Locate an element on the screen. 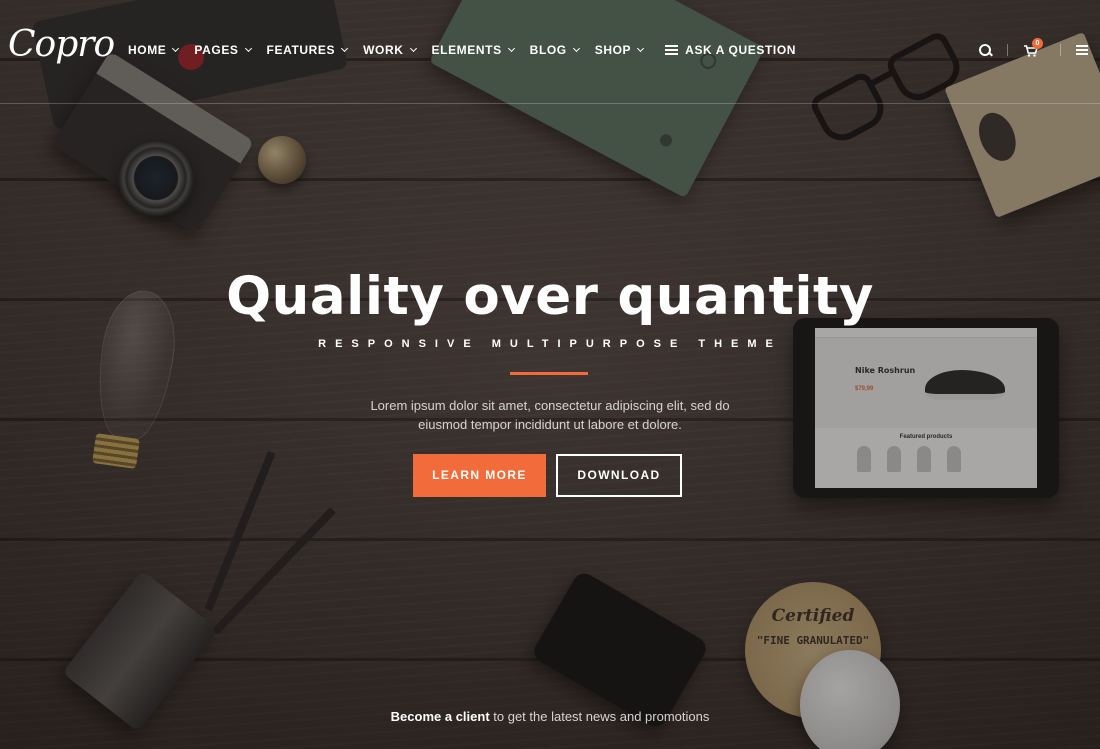 The height and width of the screenshot is (749, 1100). nav-item-shop: SHOP is located at coordinates (619, 50).